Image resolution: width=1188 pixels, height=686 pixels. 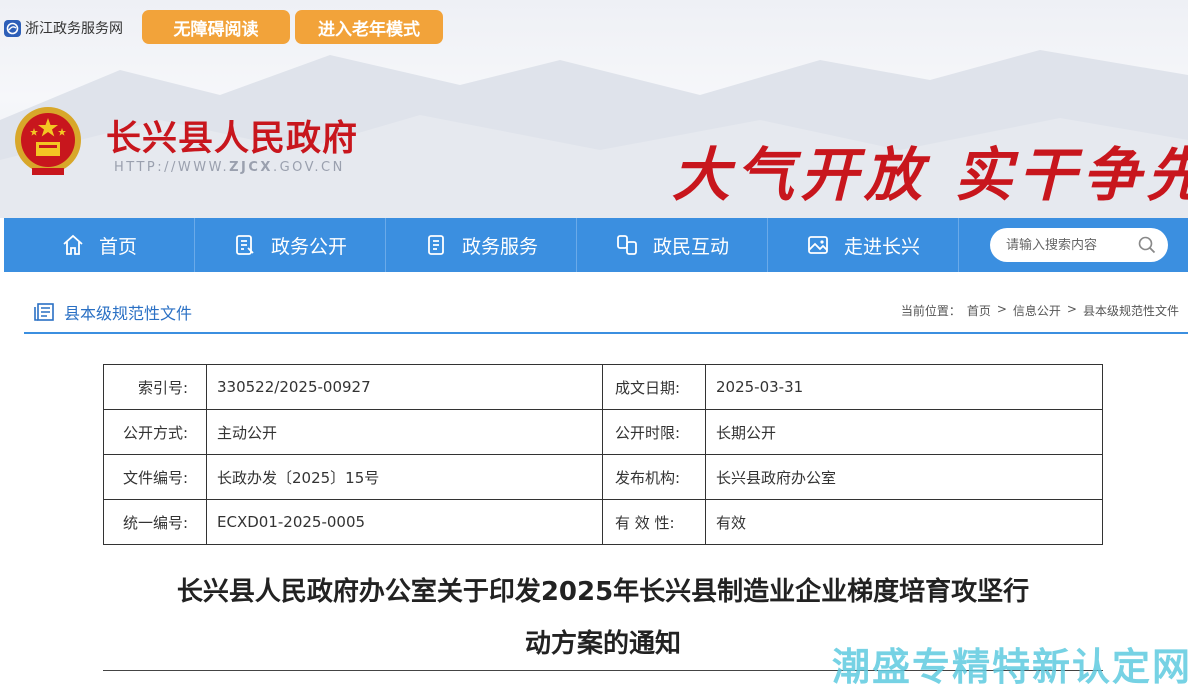 I want to click on interaction-icon, so click(x=627, y=245).